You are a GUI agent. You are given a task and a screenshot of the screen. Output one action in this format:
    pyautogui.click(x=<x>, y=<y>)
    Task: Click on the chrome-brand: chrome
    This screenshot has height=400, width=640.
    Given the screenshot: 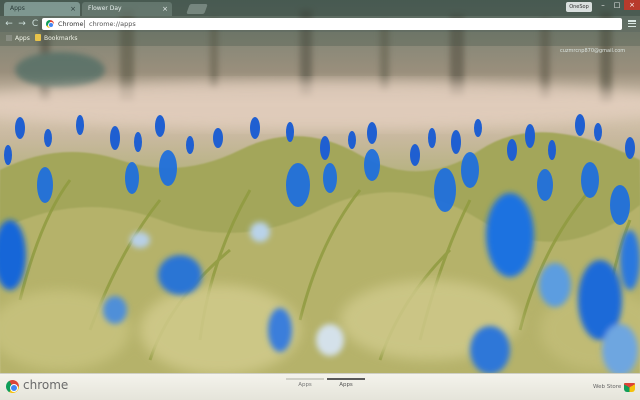 What is the action you would take?
    pyautogui.click(x=46, y=385)
    